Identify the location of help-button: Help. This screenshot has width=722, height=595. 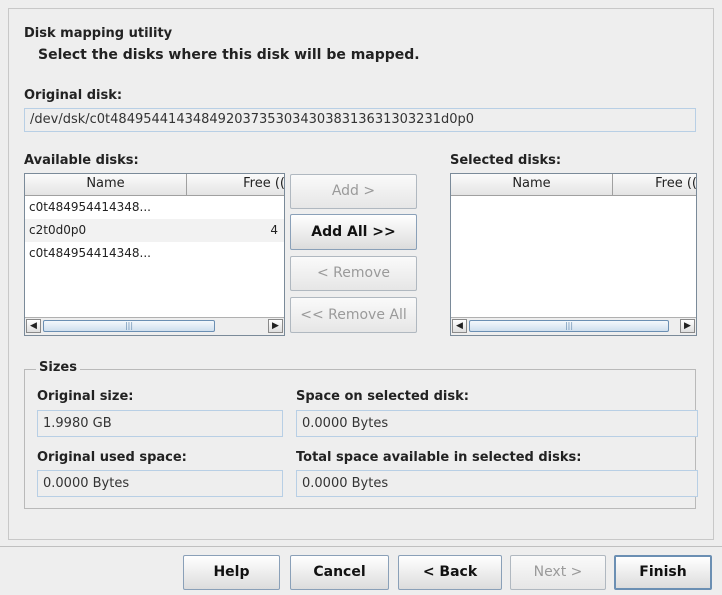
(231, 572).